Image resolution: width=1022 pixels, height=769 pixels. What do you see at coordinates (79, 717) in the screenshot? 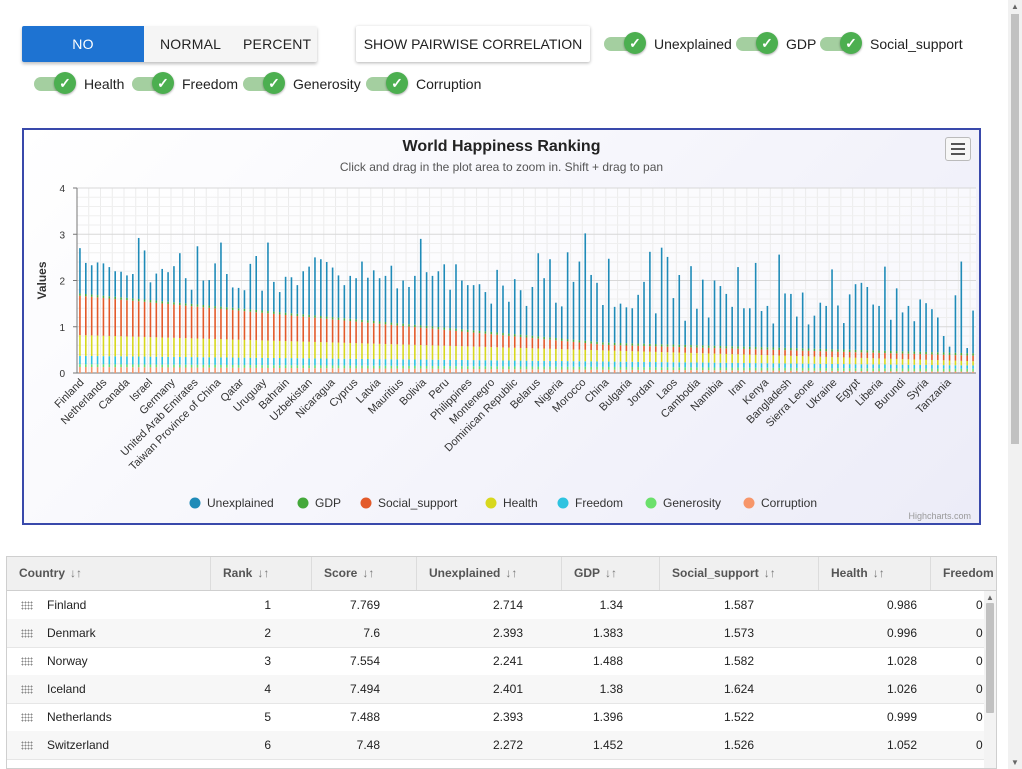
I see `table-cell-country: Netherlands` at bounding box center [79, 717].